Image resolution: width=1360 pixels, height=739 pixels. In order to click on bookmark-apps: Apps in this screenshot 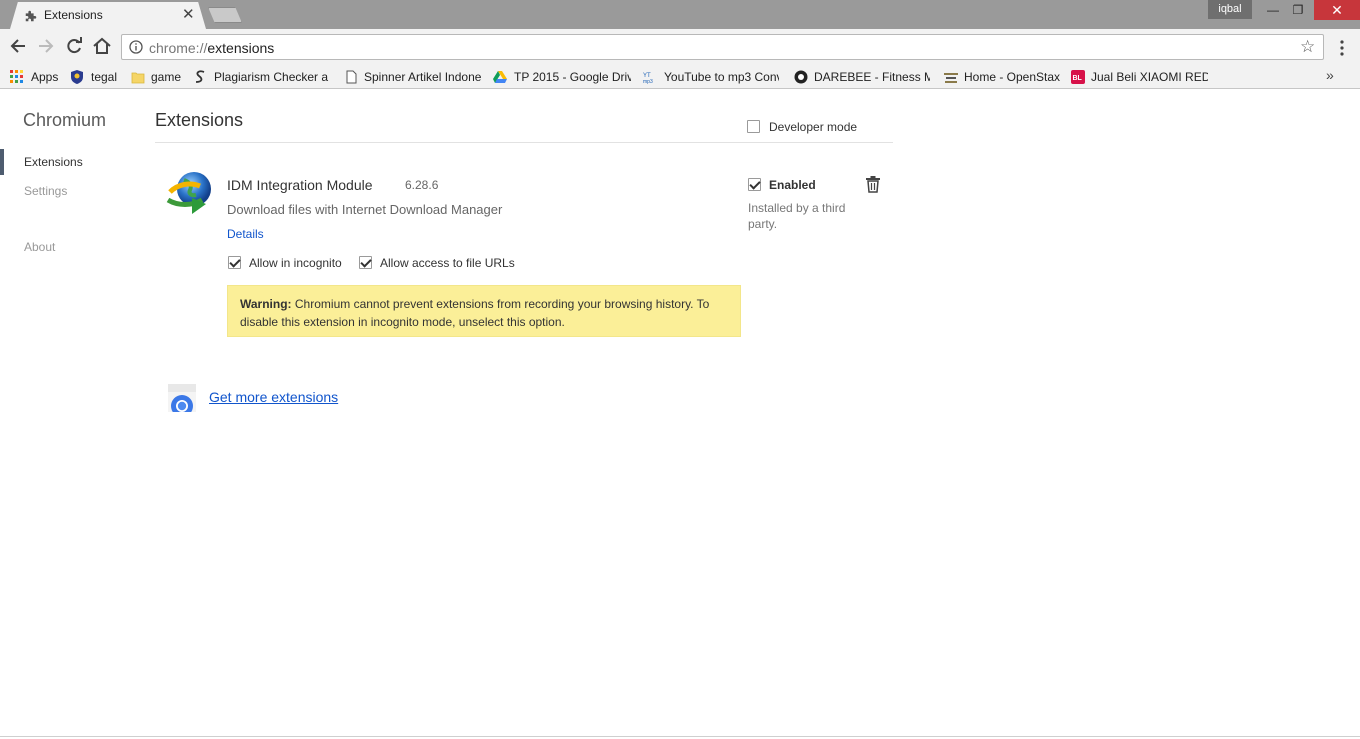, I will do `click(35, 77)`.